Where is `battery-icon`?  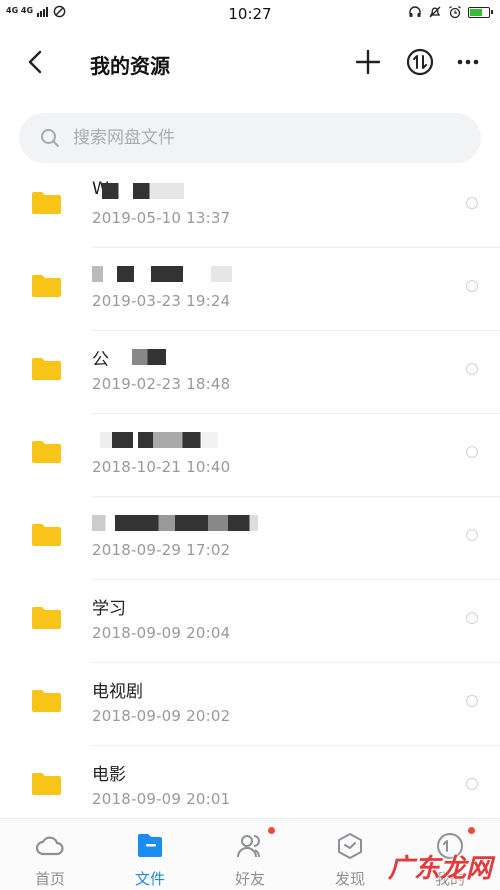
battery-icon is located at coordinates (480, 12).